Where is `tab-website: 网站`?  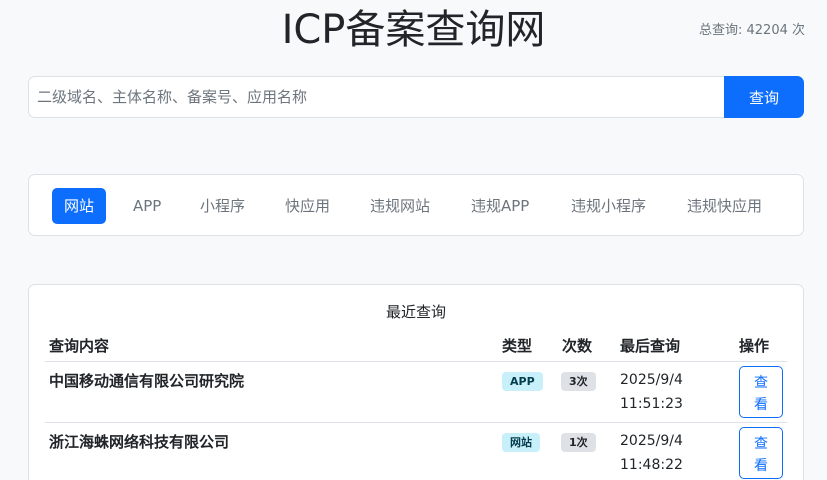
tab-website: 网站 is located at coordinates (79, 206).